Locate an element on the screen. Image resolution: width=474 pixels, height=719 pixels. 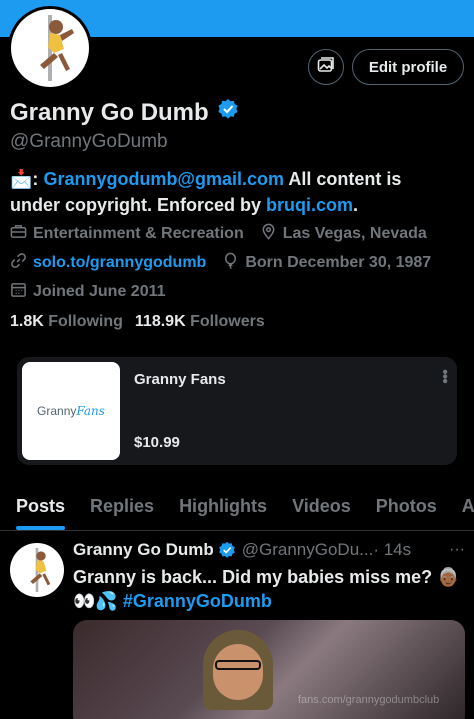
profile-name: Granny Go Dumb is located at coordinates (109, 112).